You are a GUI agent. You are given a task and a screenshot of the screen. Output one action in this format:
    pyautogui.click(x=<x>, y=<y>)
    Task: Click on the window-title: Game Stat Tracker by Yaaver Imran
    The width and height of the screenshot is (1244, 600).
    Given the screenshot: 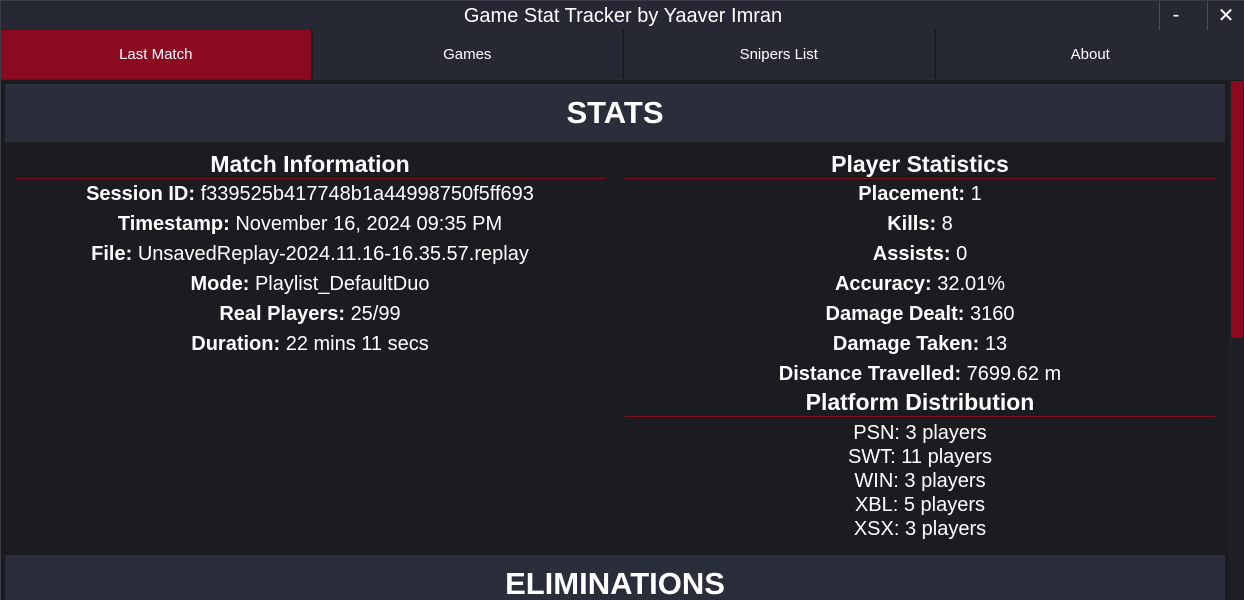 What is the action you would take?
    pyautogui.click(x=623, y=16)
    